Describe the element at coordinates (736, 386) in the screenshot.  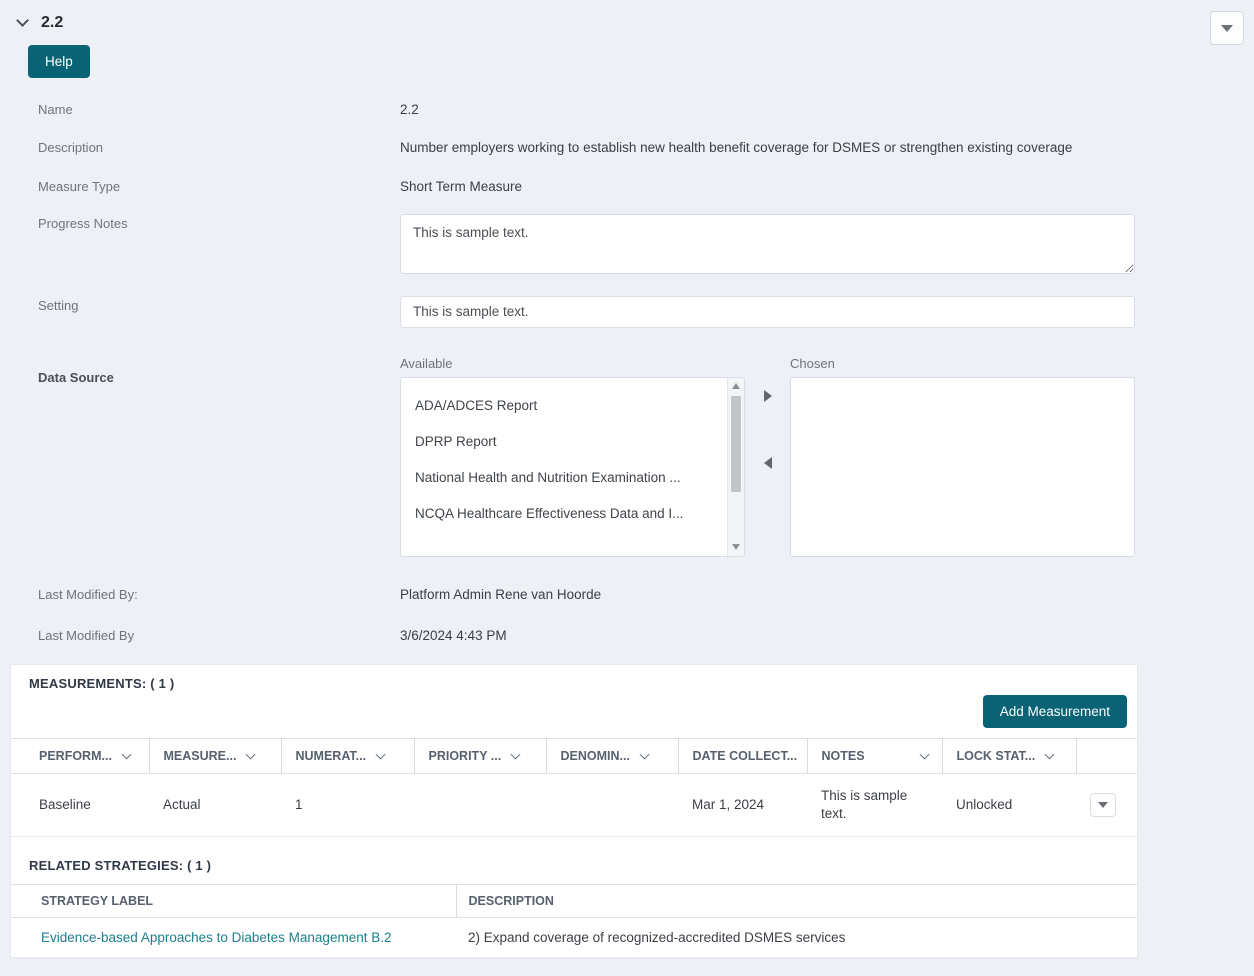
I see `scroll-up-icon` at that location.